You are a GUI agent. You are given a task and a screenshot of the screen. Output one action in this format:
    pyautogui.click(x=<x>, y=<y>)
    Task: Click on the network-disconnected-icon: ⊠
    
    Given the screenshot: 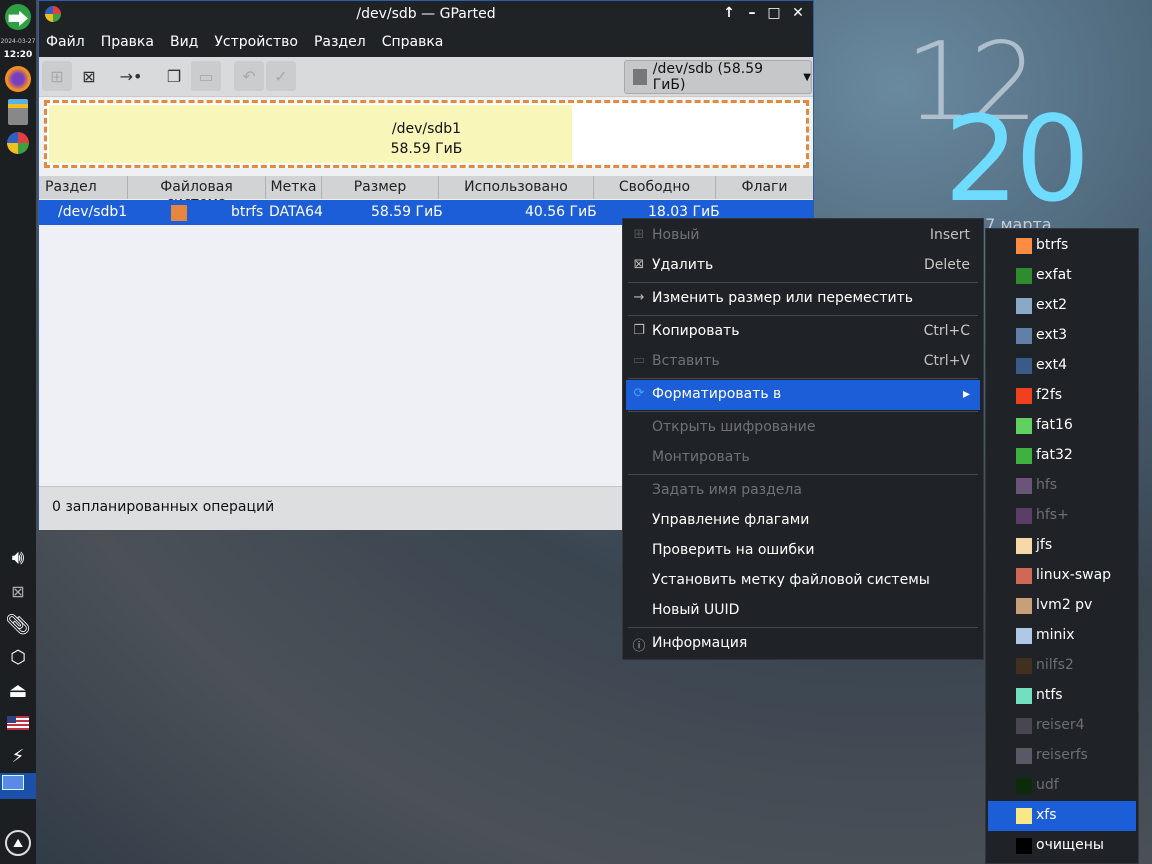 What is the action you would take?
    pyautogui.click(x=18, y=591)
    